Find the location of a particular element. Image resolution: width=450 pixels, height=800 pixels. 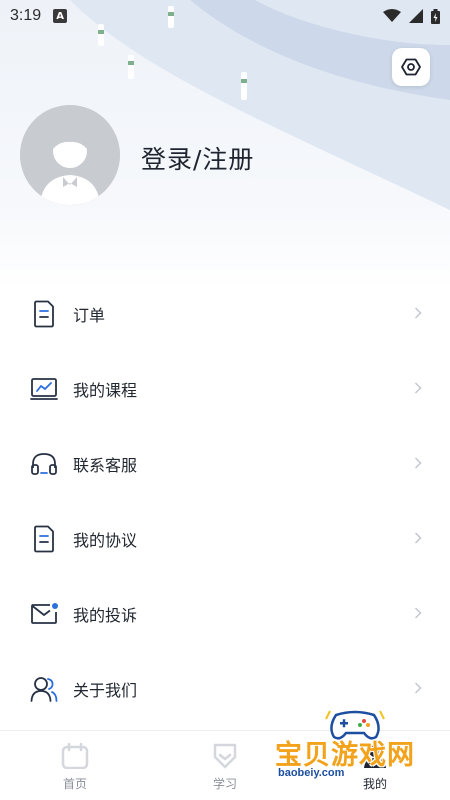

wifi-icon is located at coordinates (392, 15).